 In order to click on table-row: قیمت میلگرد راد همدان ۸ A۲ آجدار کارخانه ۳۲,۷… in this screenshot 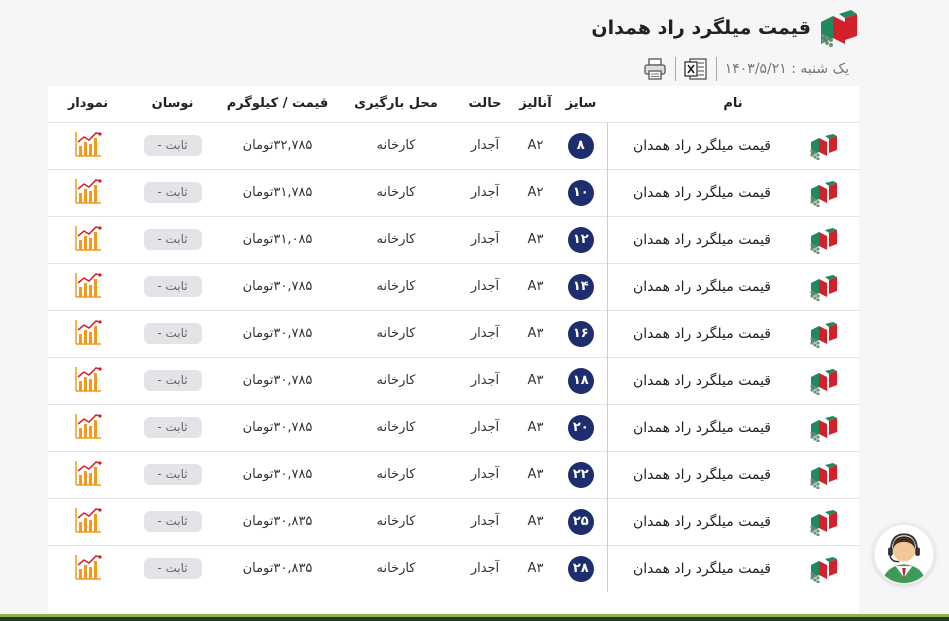, I will do `click(453, 145)`.